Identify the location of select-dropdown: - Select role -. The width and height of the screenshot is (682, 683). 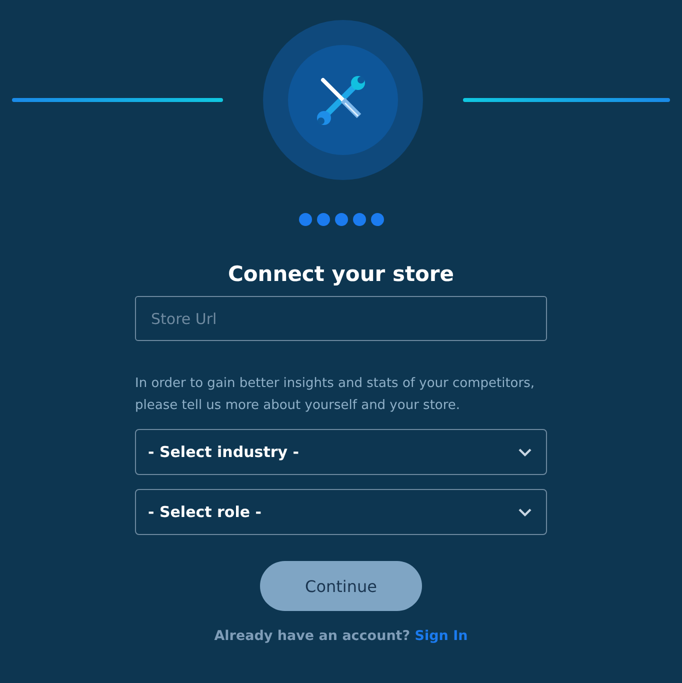
(341, 512).